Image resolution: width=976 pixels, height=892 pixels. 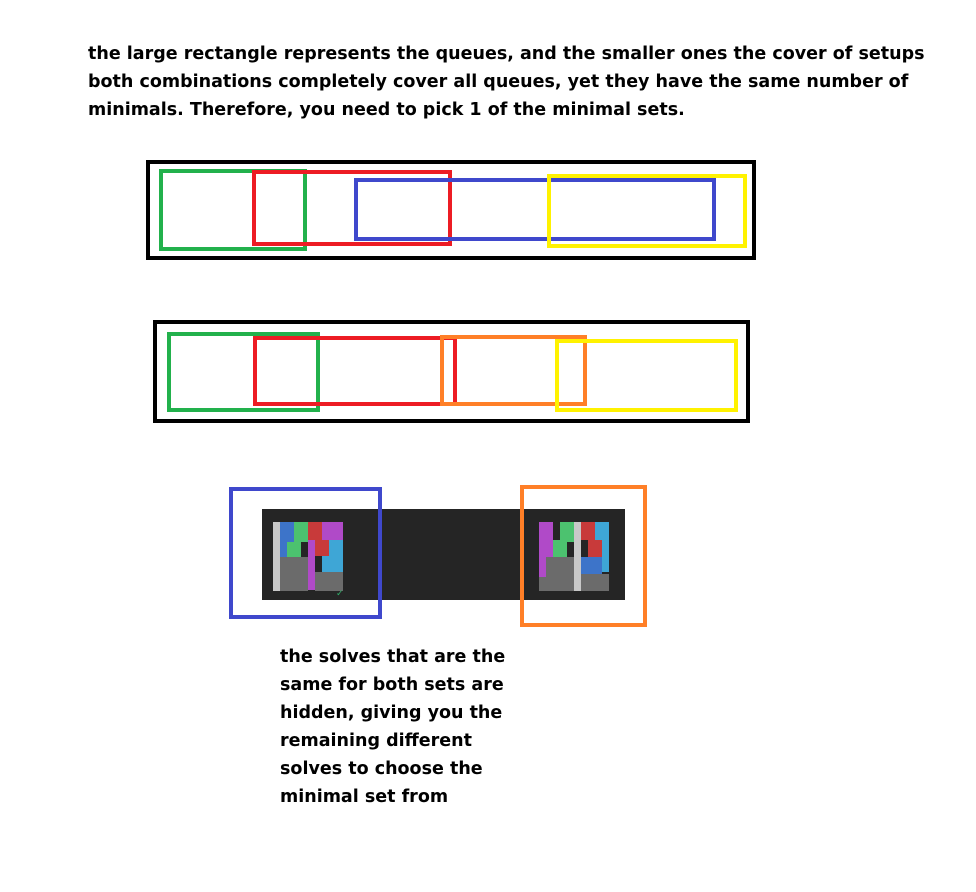 I want to click on note-line-1: the solves that are the, so click(x=393, y=657).